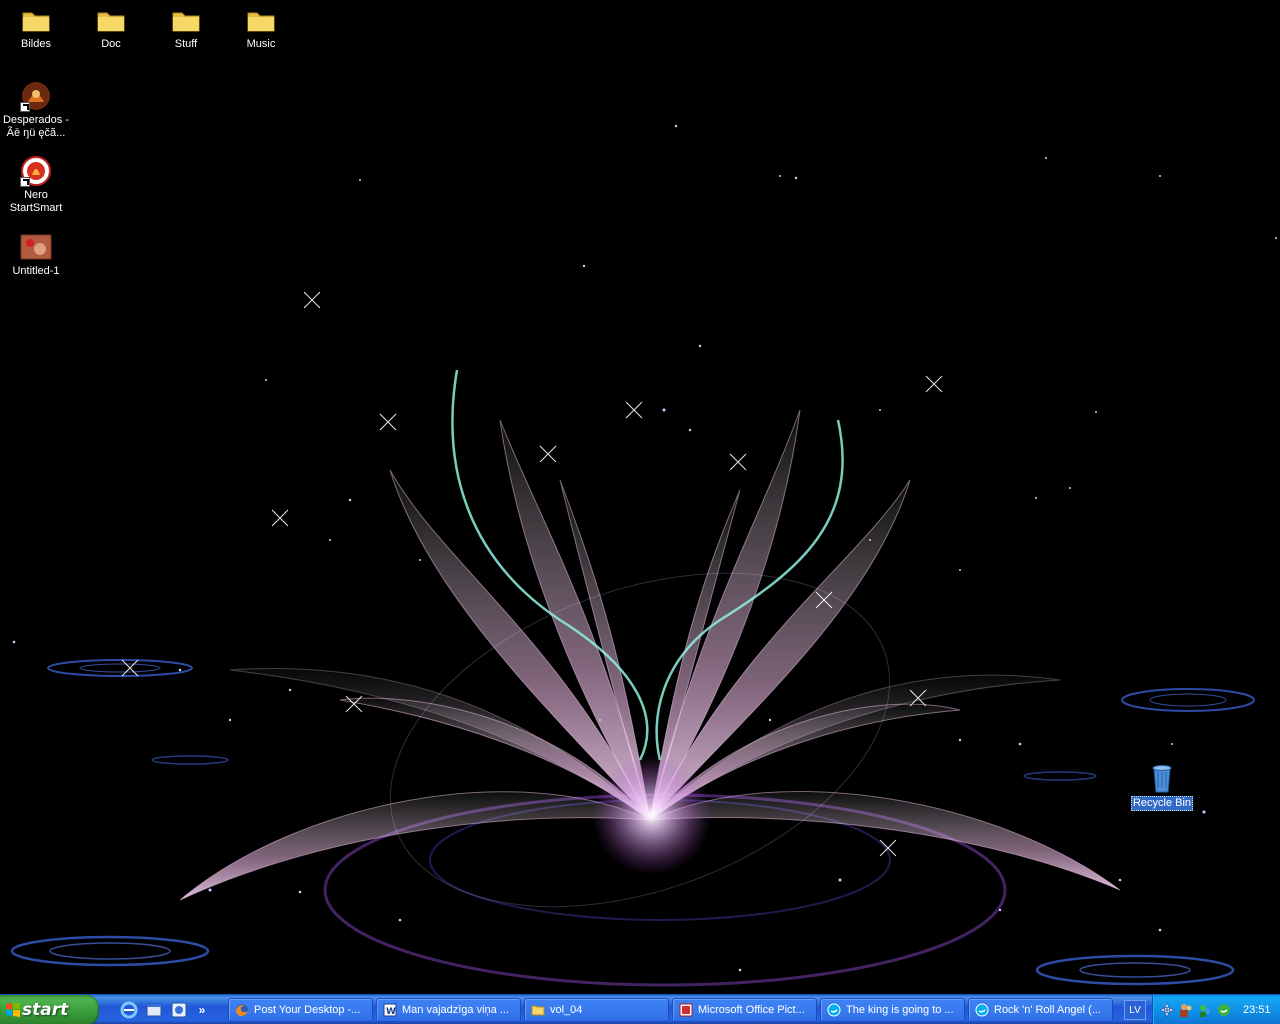  Describe the element at coordinates (1162, 778) in the screenshot. I see `recycle-bin-icon` at that location.